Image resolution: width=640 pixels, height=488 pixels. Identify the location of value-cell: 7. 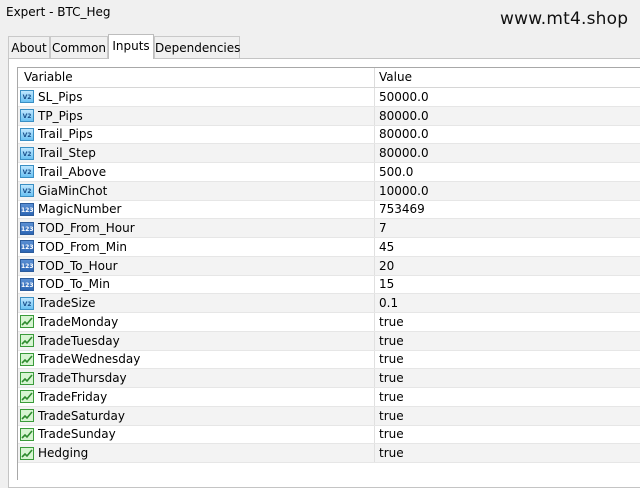
(381, 228).